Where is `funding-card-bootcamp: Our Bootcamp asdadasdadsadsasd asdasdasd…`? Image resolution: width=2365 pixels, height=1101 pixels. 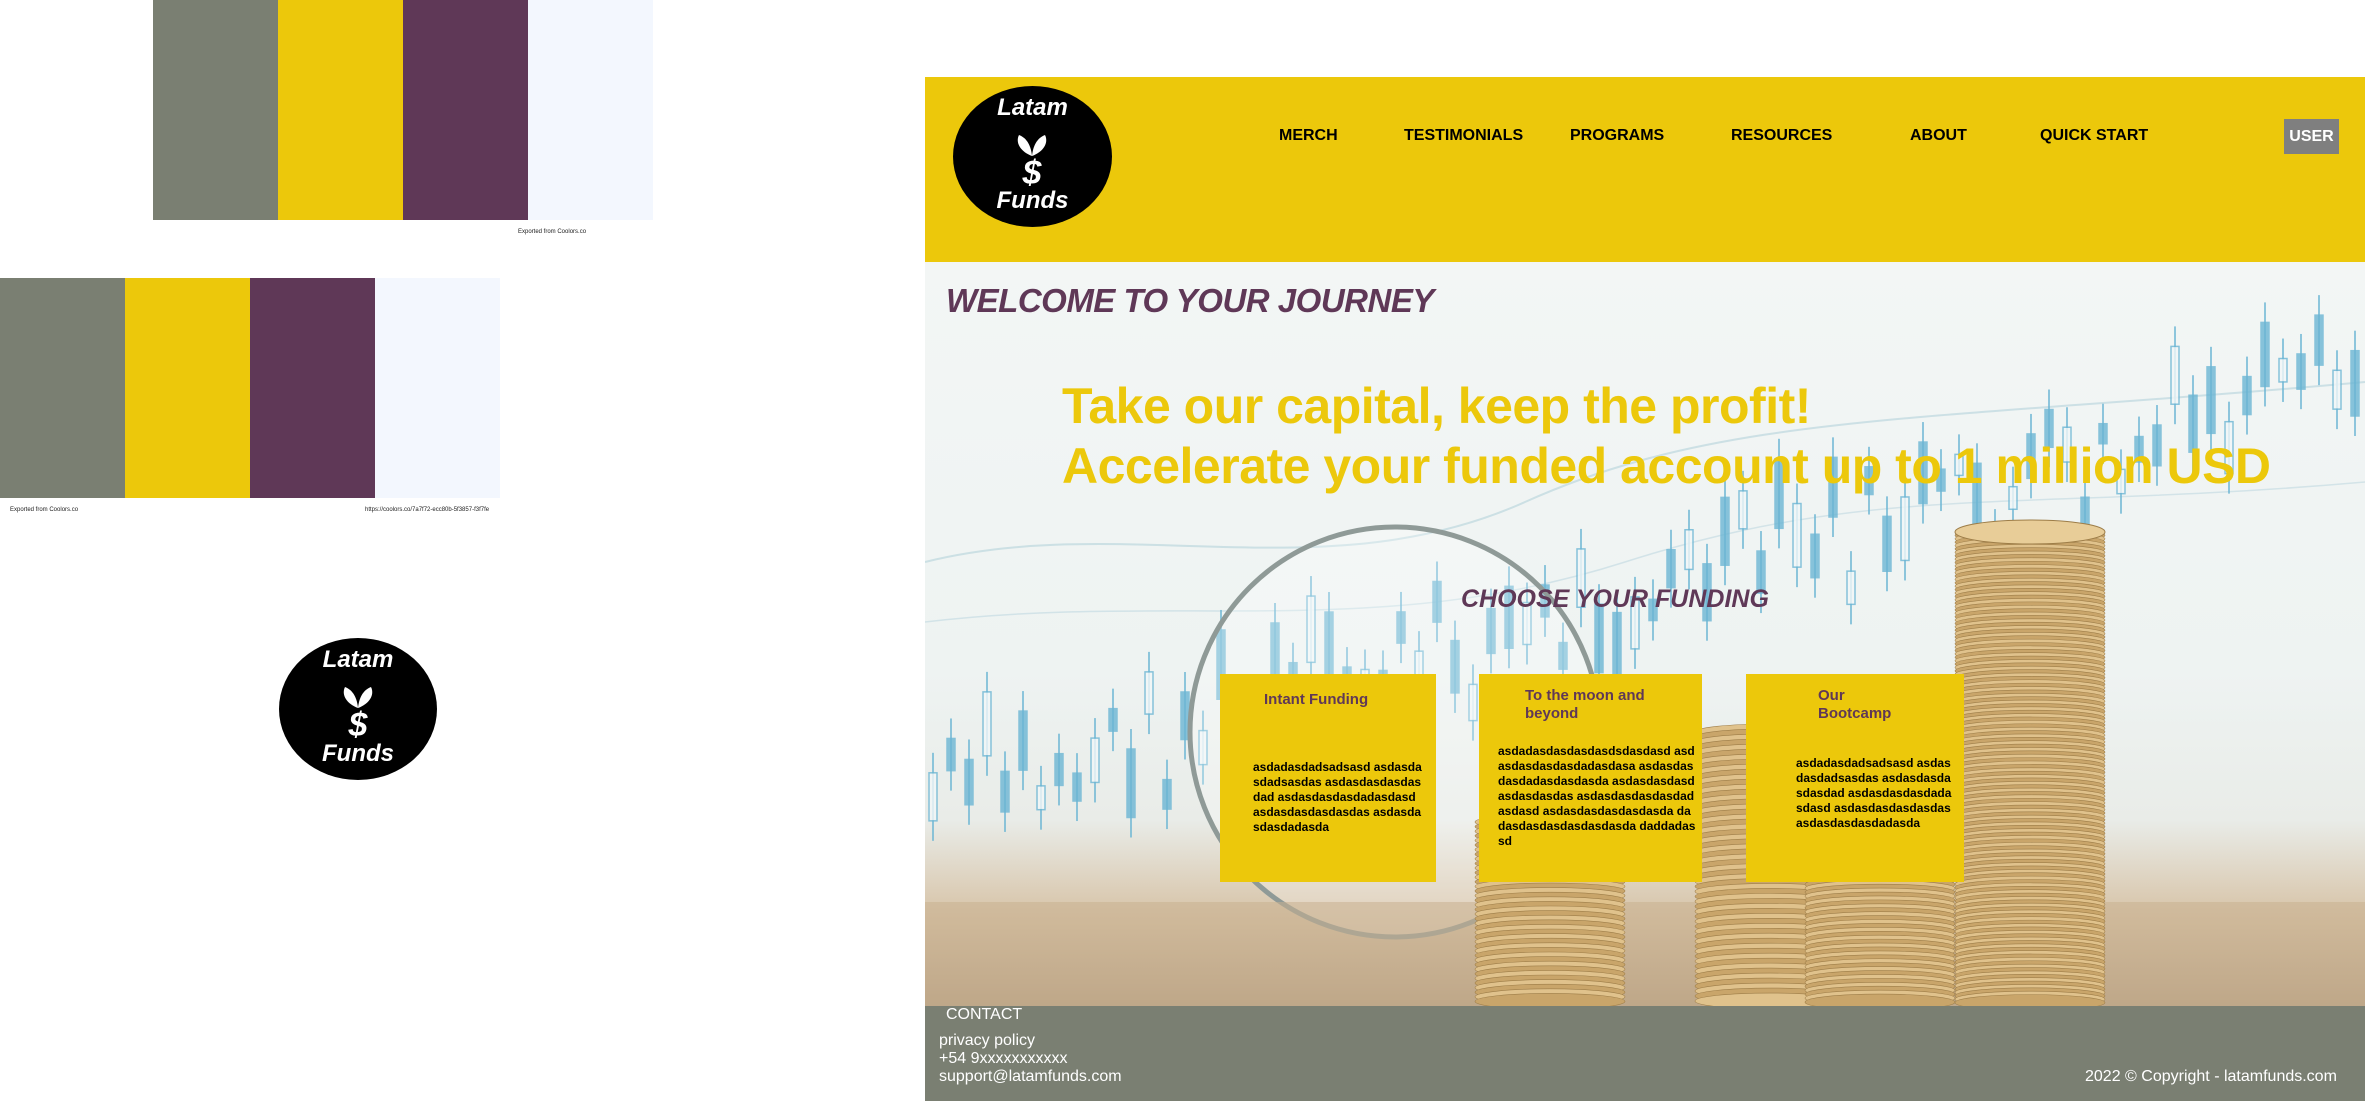 funding-card-bootcamp: Our Bootcamp asdadasdadsadsasd asdasdasd… is located at coordinates (1855, 778).